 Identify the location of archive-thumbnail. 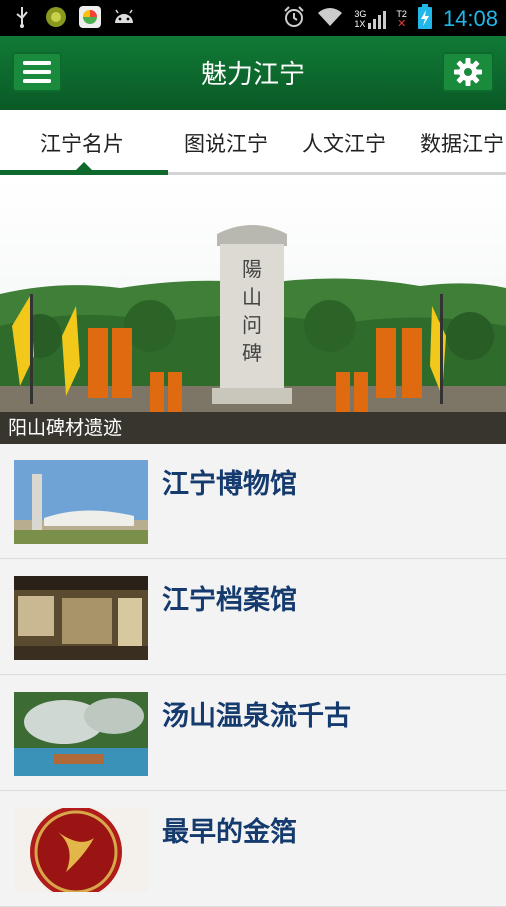
(81, 618).